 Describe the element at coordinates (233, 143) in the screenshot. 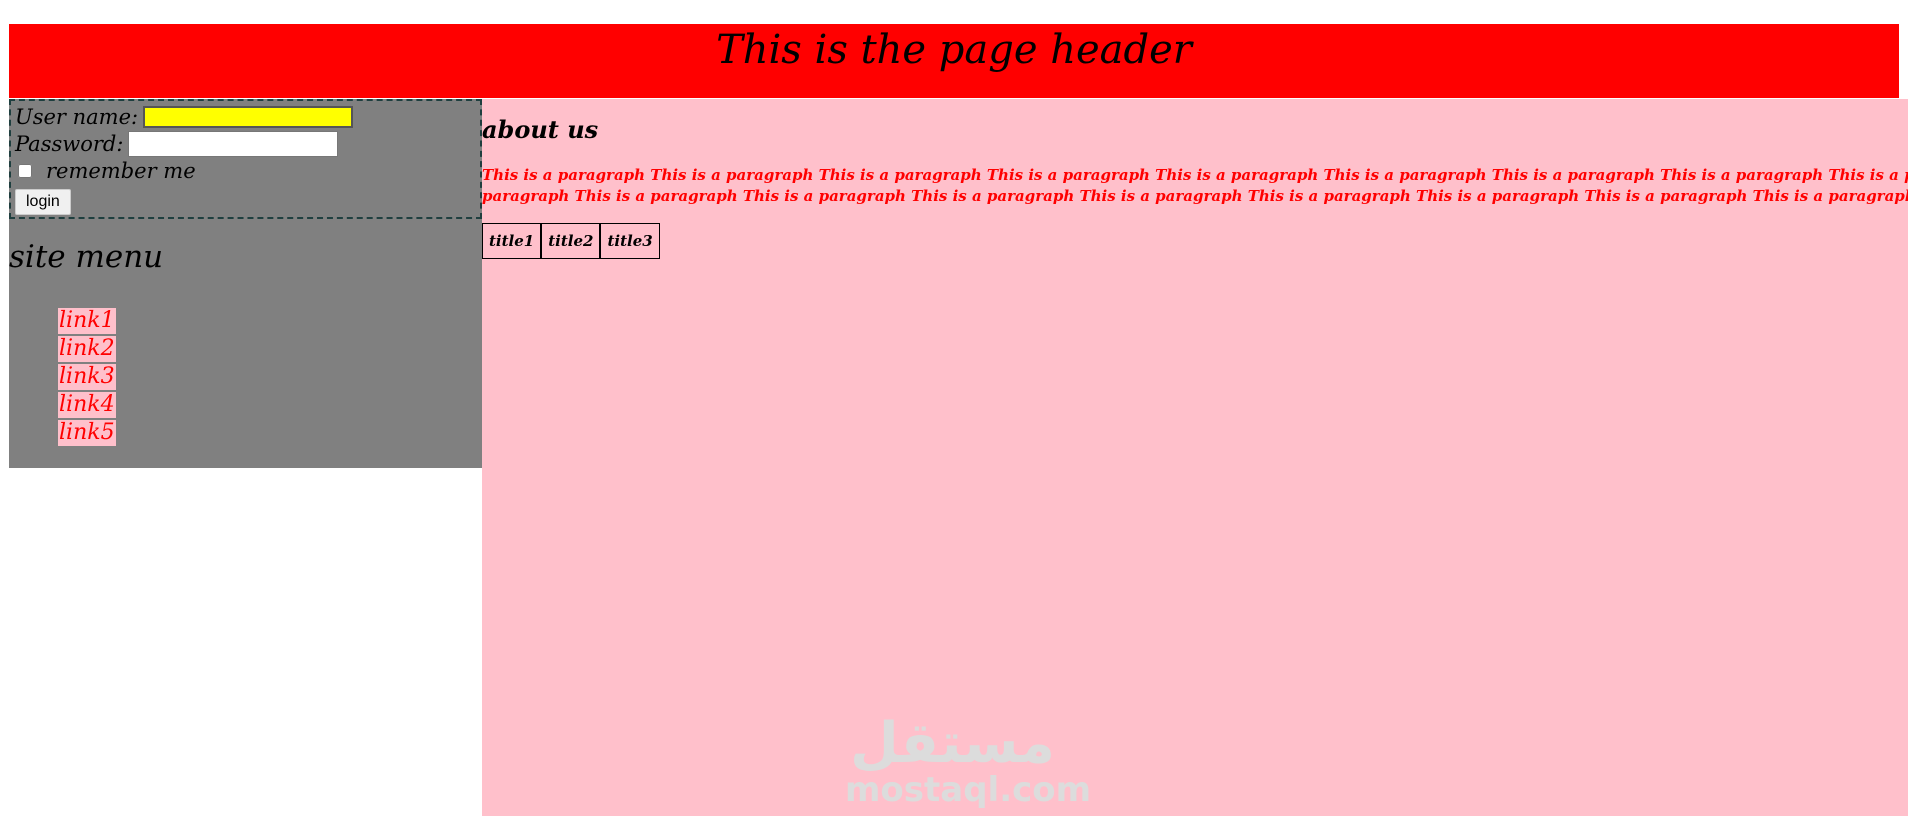

I see `password-input` at that location.